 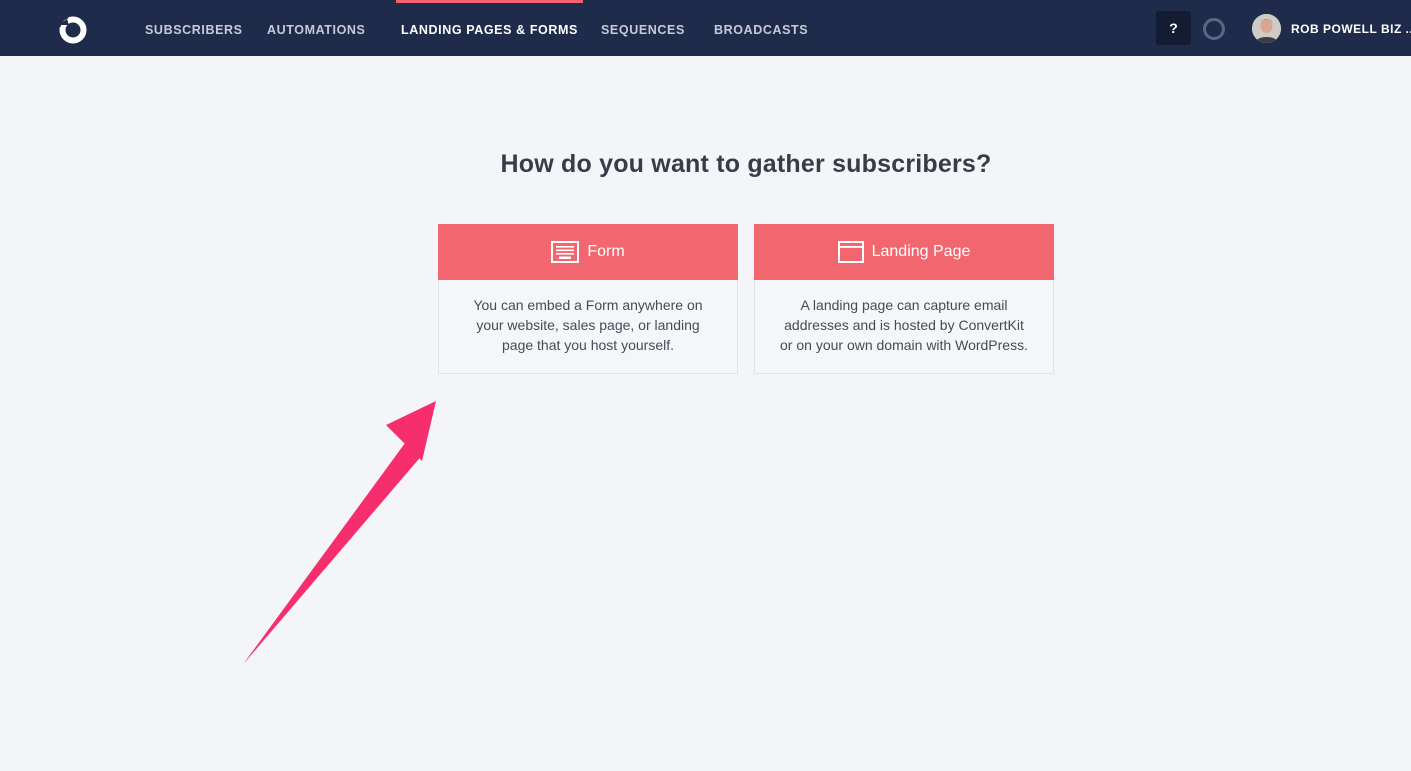 What do you see at coordinates (588, 345) in the screenshot?
I see `description-line: page that you host yourself.` at bounding box center [588, 345].